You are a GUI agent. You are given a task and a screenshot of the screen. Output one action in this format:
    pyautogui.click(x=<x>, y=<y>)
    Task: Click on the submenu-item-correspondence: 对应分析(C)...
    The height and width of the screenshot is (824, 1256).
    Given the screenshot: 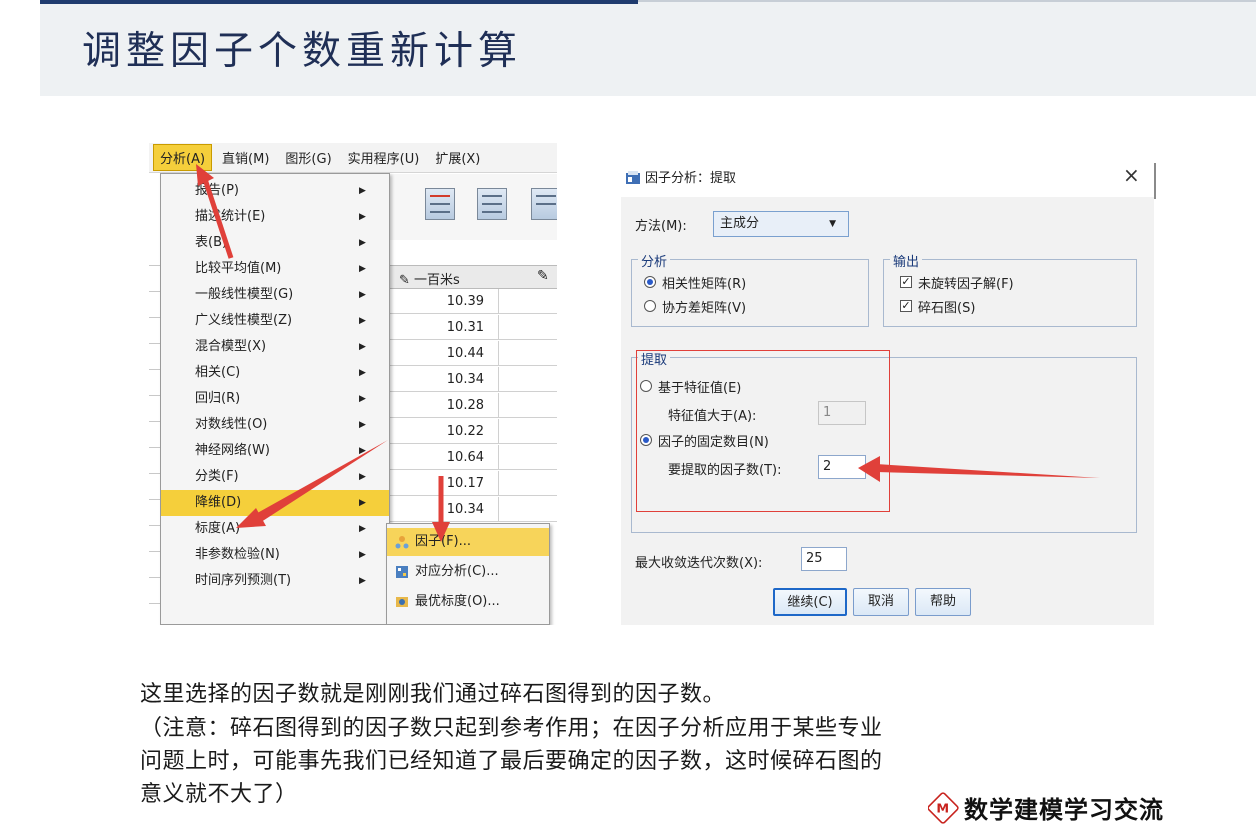 What is the action you would take?
    pyautogui.click(x=468, y=572)
    